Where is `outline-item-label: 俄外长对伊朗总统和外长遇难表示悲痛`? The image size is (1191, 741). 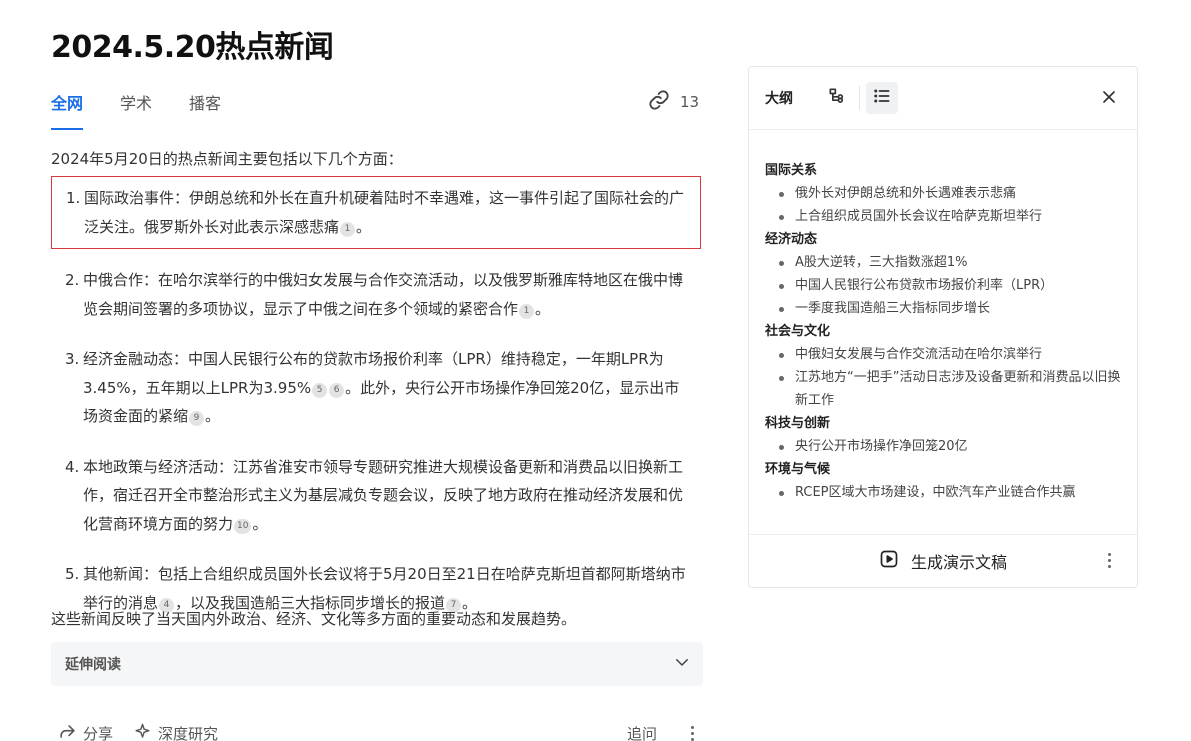 outline-item-label: 俄外长对伊朗总统和外长遇难表示悲痛 is located at coordinates (906, 193).